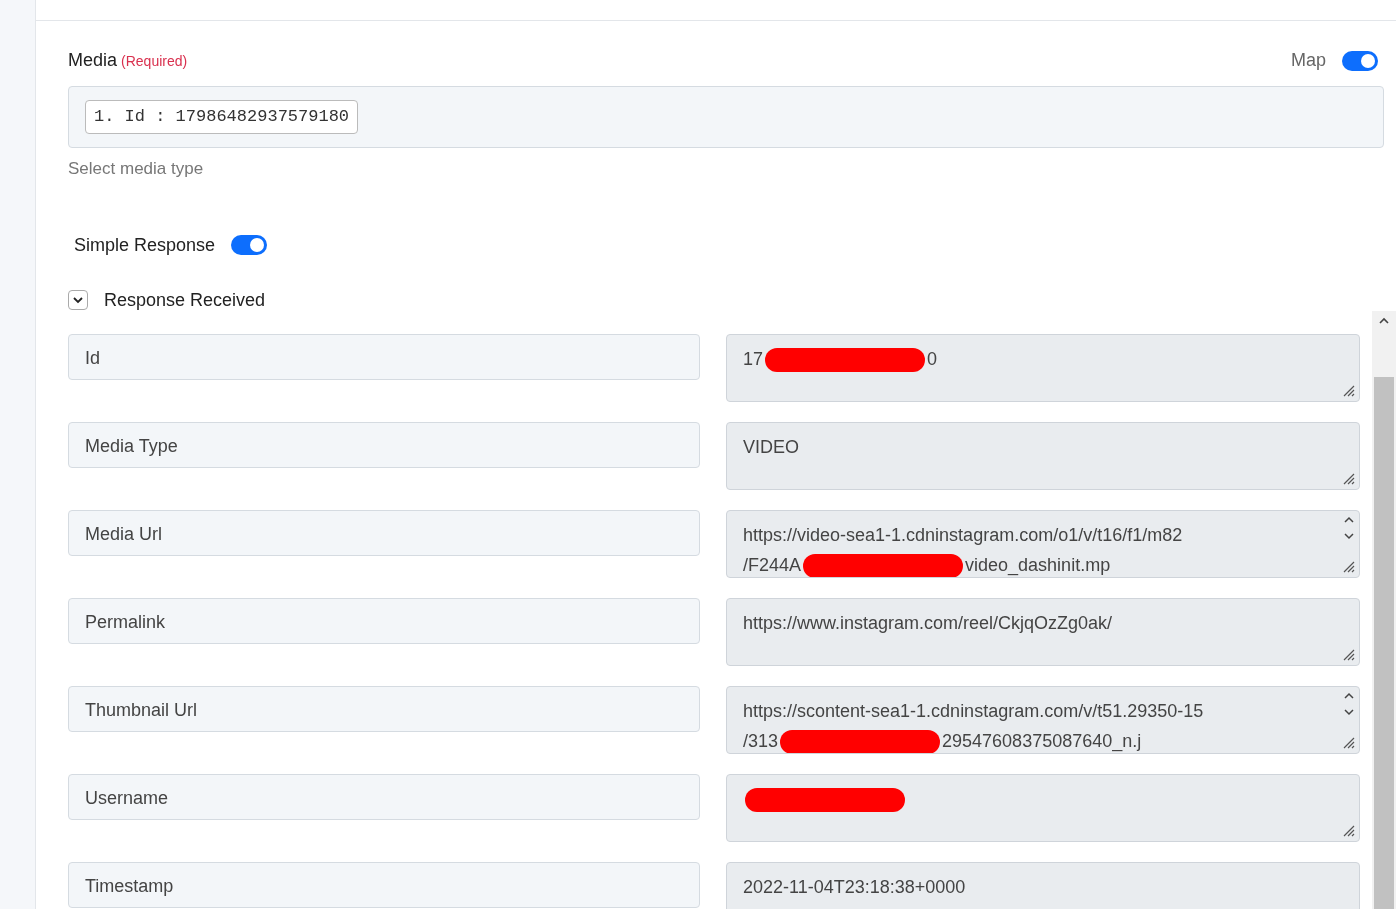  What do you see at coordinates (1038, 565) in the screenshot?
I see `field-value-text: video_dashinit.mp` at bounding box center [1038, 565].